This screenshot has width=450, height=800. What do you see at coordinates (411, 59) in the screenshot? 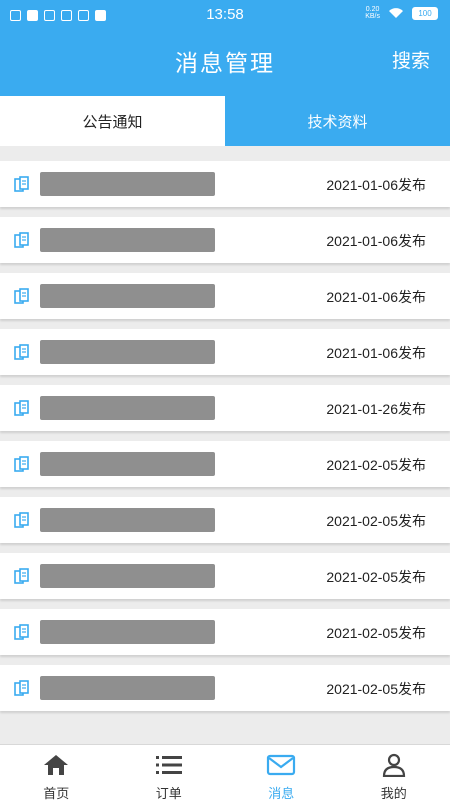
I see `search-button: 搜索` at bounding box center [411, 59].